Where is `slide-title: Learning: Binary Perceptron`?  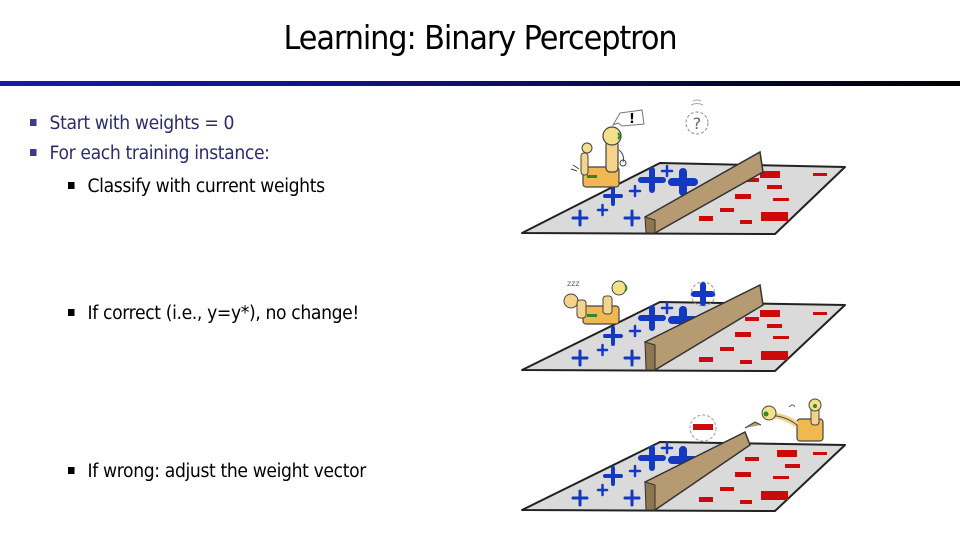
slide-title: Learning: Binary Perceptron is located at coordinates (480, 37).